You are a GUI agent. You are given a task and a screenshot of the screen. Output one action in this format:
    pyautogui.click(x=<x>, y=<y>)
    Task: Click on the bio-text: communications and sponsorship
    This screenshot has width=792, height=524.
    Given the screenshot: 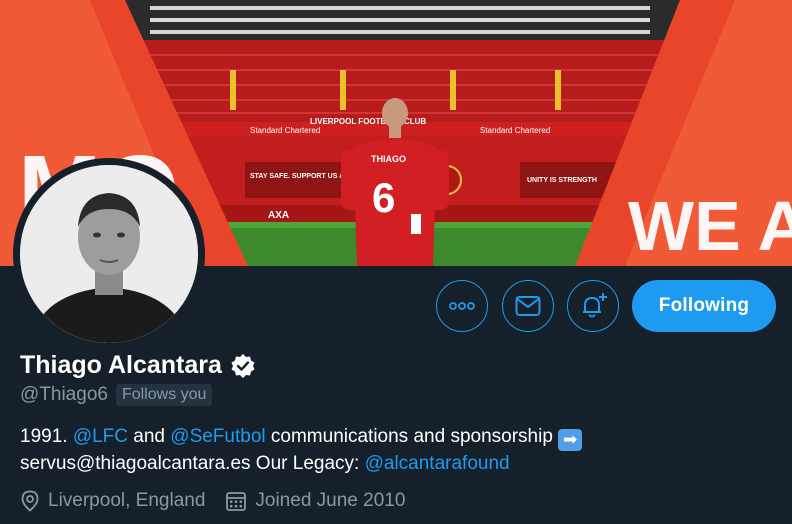 What is the action you would take?
    pyautogui.click(x=412, y=436)
    